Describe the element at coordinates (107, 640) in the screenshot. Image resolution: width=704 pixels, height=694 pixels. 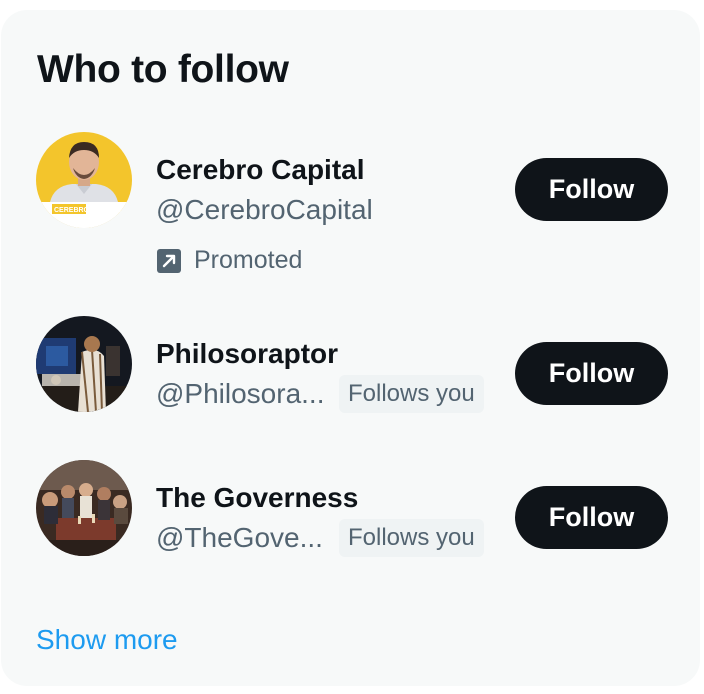
I see `show-more-link: Show more` at that location.